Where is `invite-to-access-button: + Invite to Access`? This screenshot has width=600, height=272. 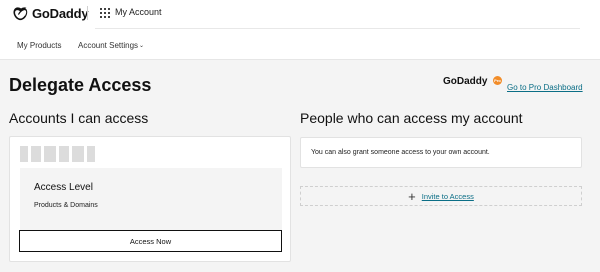
invite-to-access-button: + Invite to Access is located at coordinates (441, 196).